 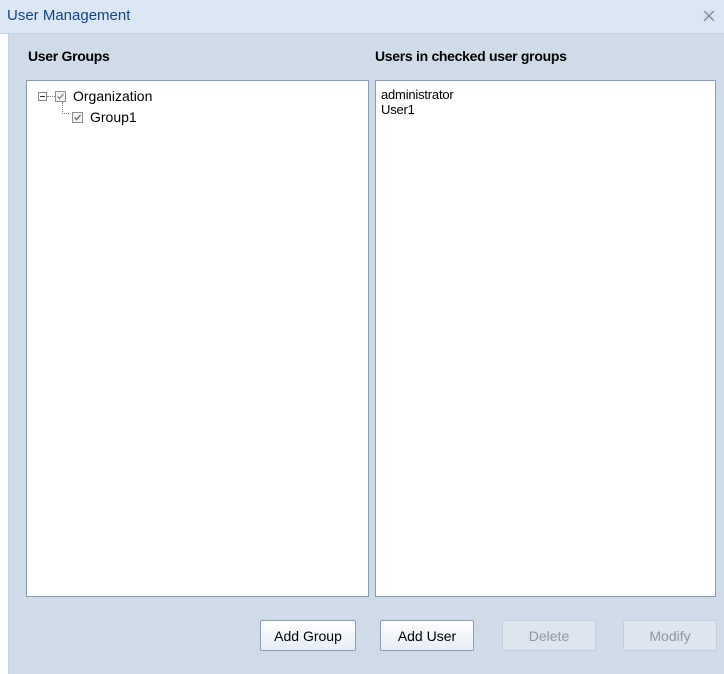 What do you see at coordinates (398, 109) in the screenshot?
I see `list-item: User1` at bounding box center [398, 109].